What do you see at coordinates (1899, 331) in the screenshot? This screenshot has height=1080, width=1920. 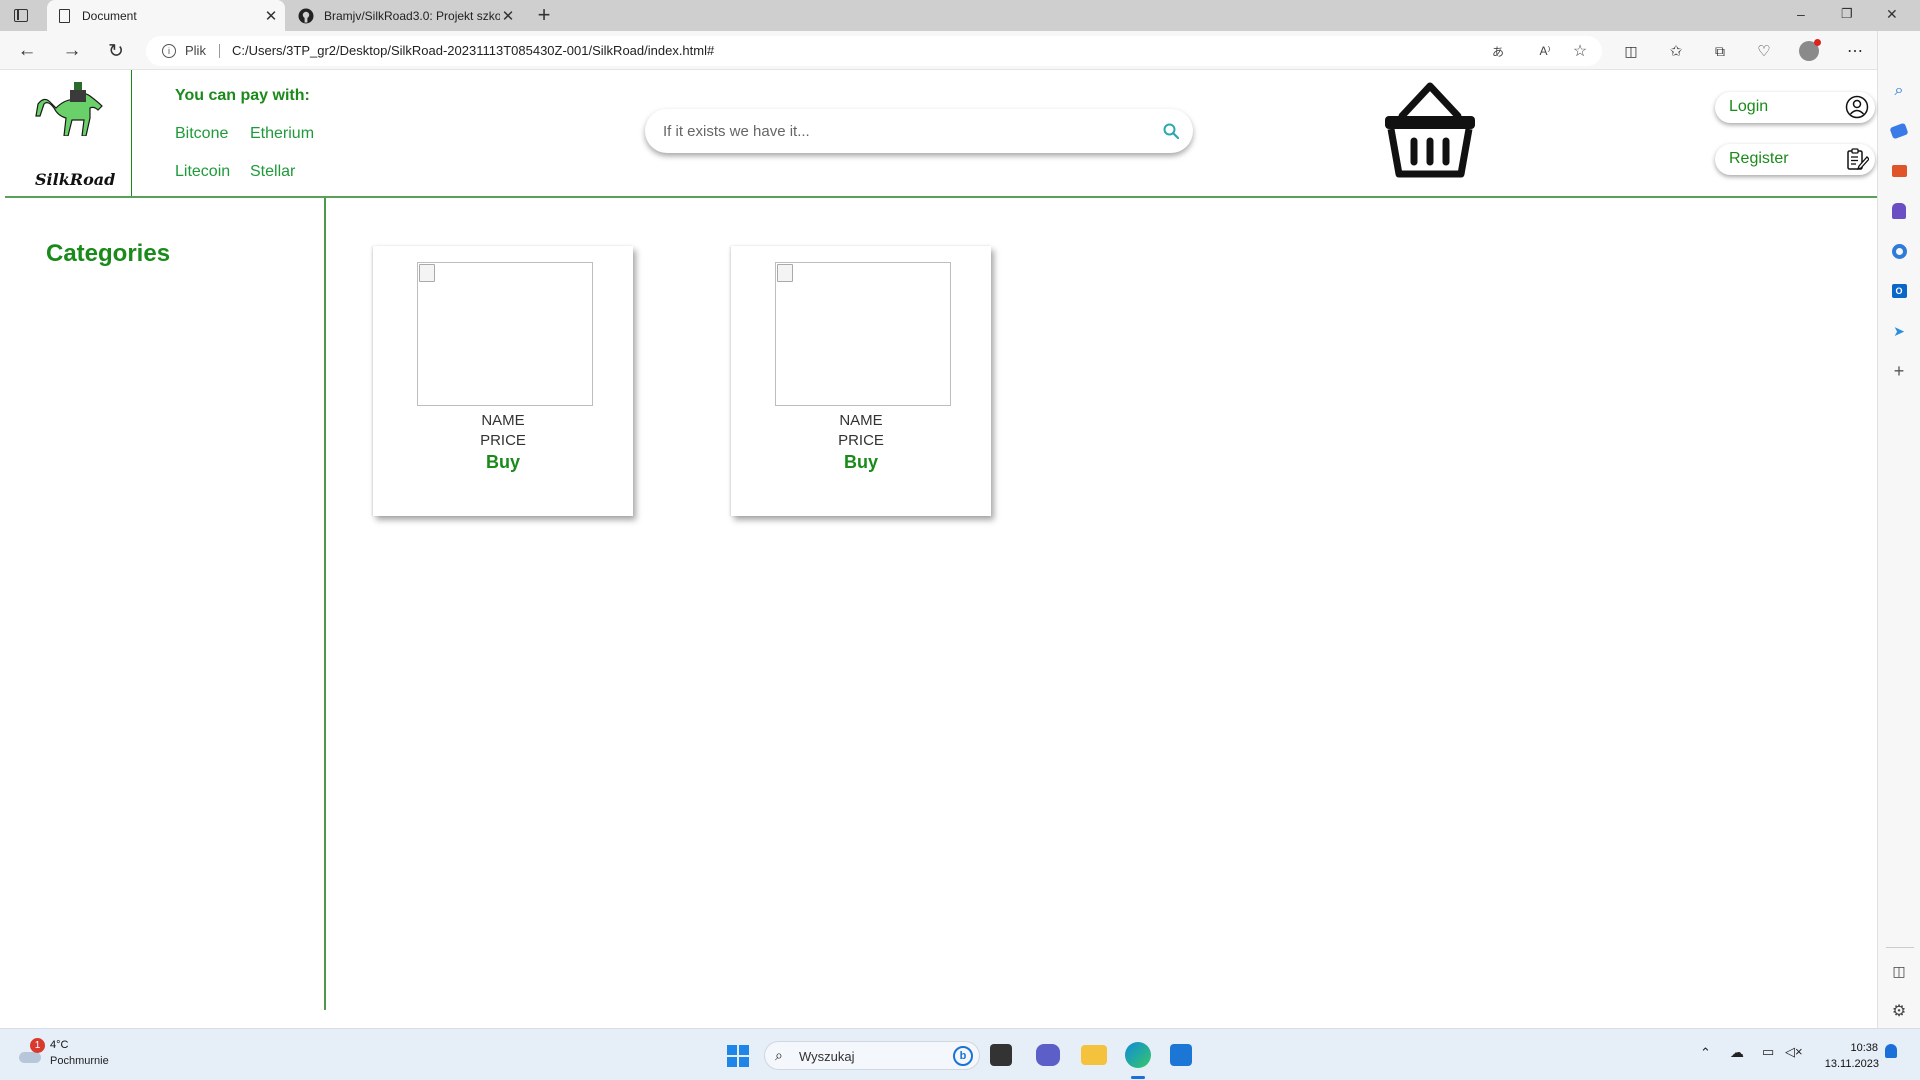 I see `send-icon: ➤` at bounding box center [1899, 331].